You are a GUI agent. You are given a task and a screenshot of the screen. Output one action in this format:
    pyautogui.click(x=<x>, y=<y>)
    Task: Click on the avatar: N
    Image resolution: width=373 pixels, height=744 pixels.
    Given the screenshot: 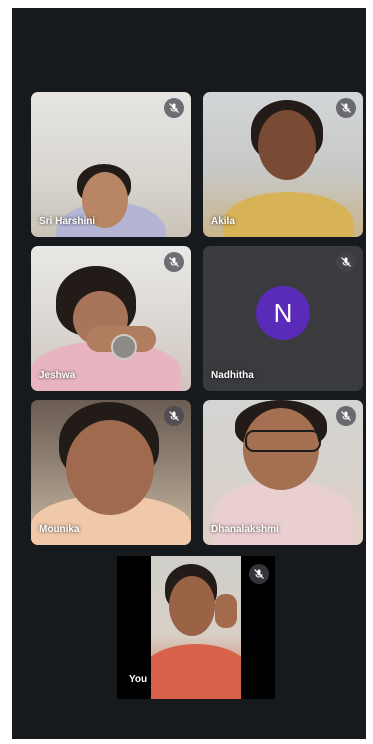 What is the action you would take?
    pyautogui.click(x=283, y=313)
    